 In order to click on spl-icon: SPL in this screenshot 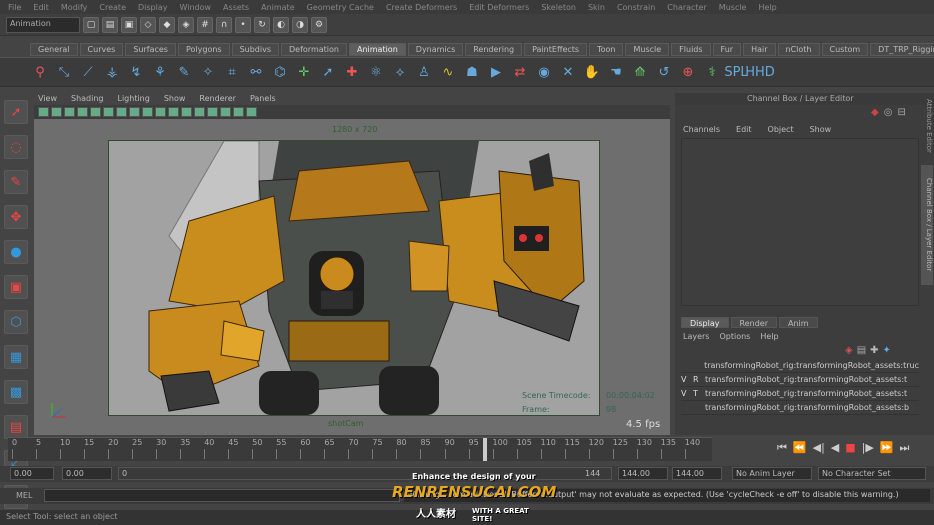, I will do `click(735, 72)`.